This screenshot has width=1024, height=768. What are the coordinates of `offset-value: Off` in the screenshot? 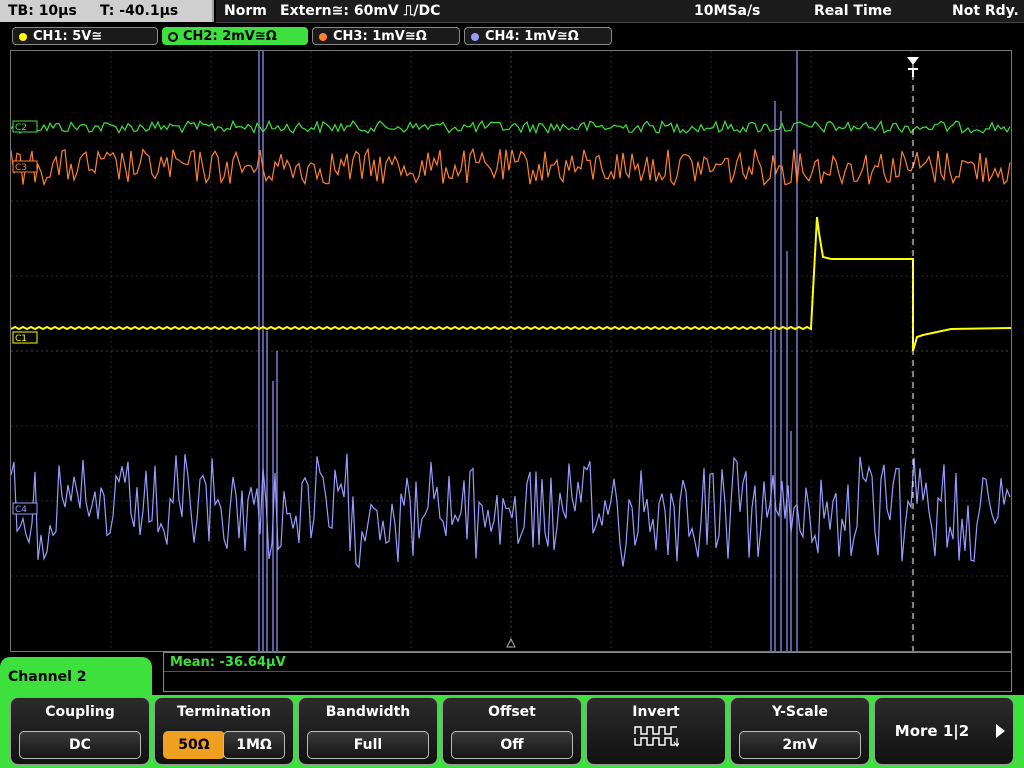 It's located at (512, 745).